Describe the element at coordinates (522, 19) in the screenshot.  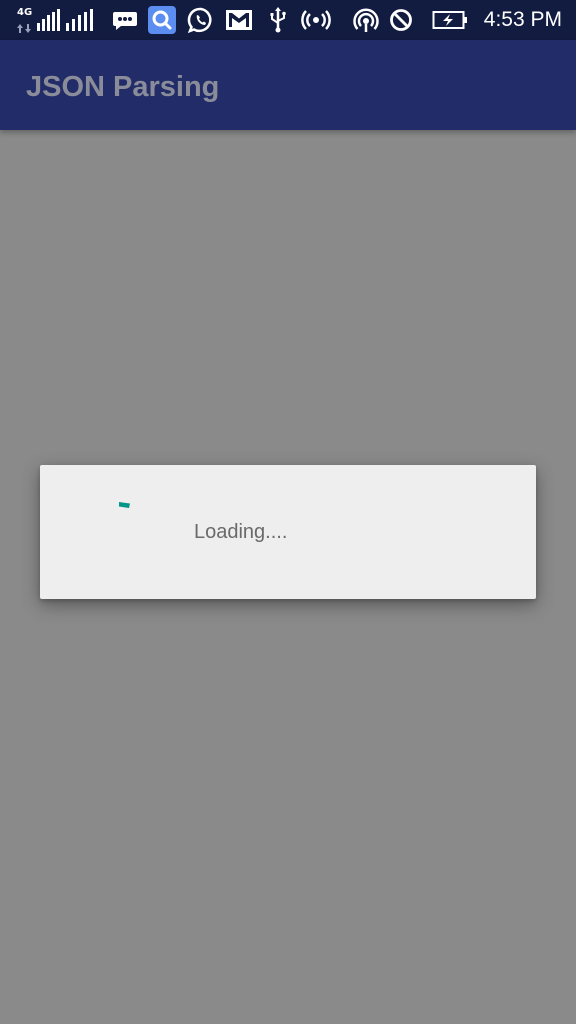
I see `status-time: 4:53 PM` at that location.